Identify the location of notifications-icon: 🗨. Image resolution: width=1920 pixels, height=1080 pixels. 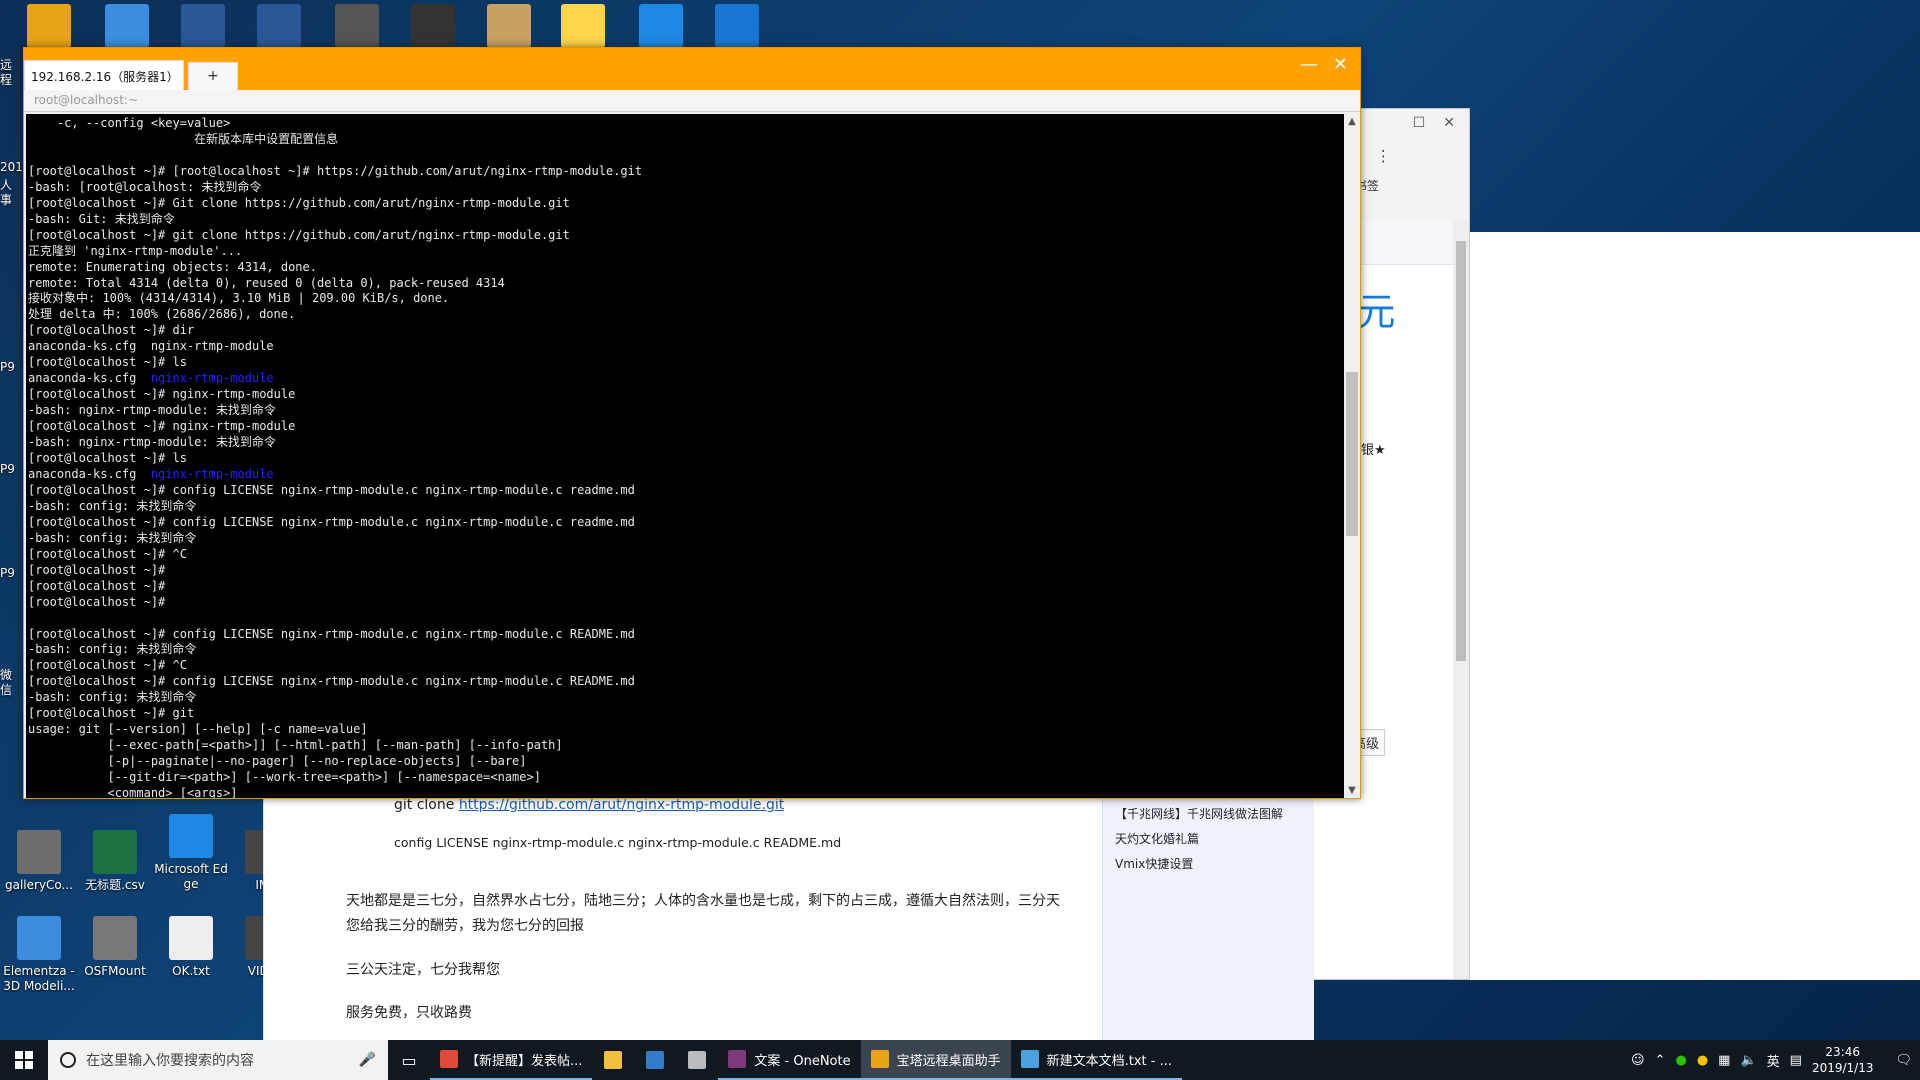
(1903, 1060).